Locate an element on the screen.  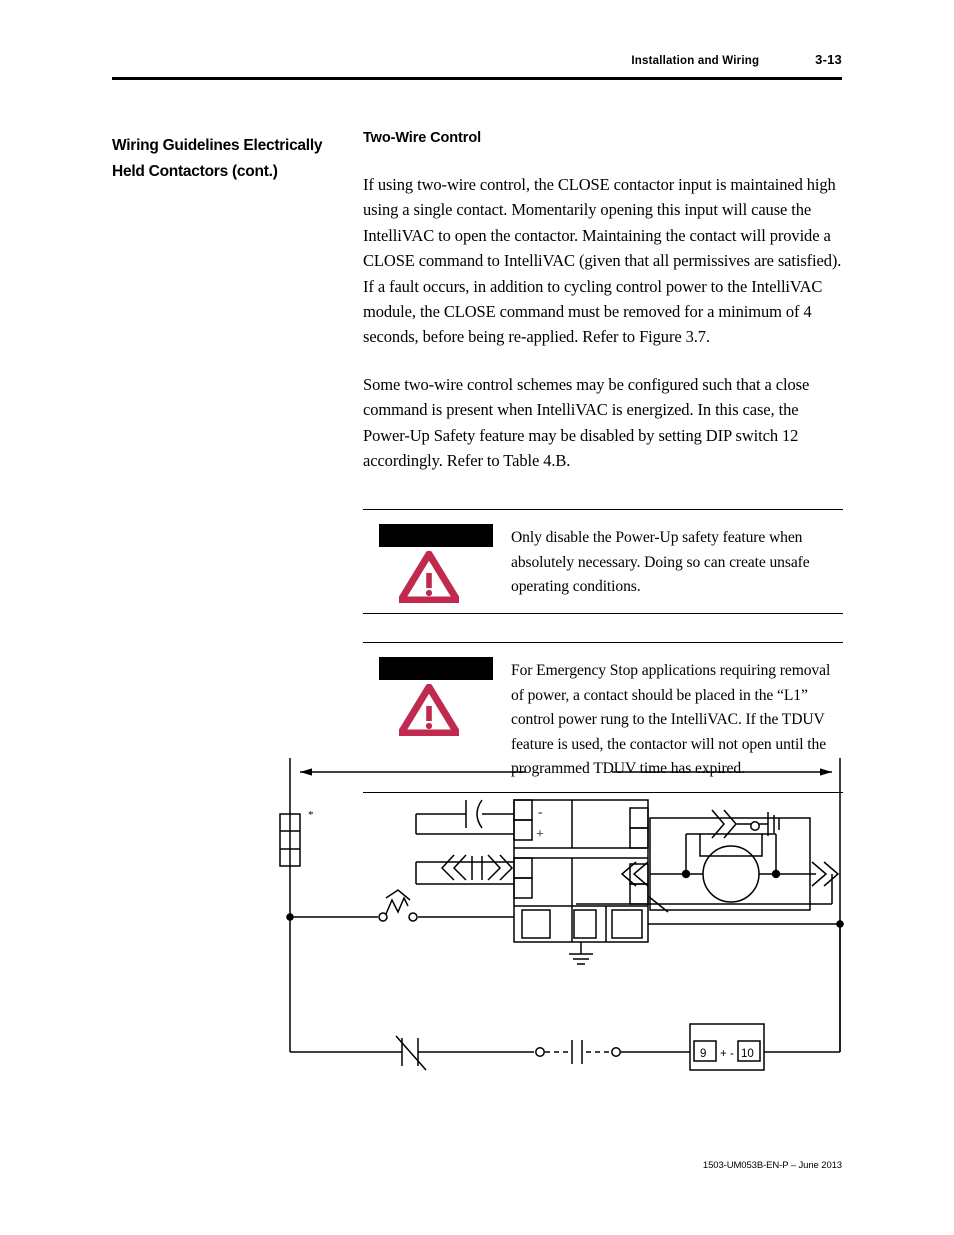
dimension-arrow-left is located at coordinates (413, 772).